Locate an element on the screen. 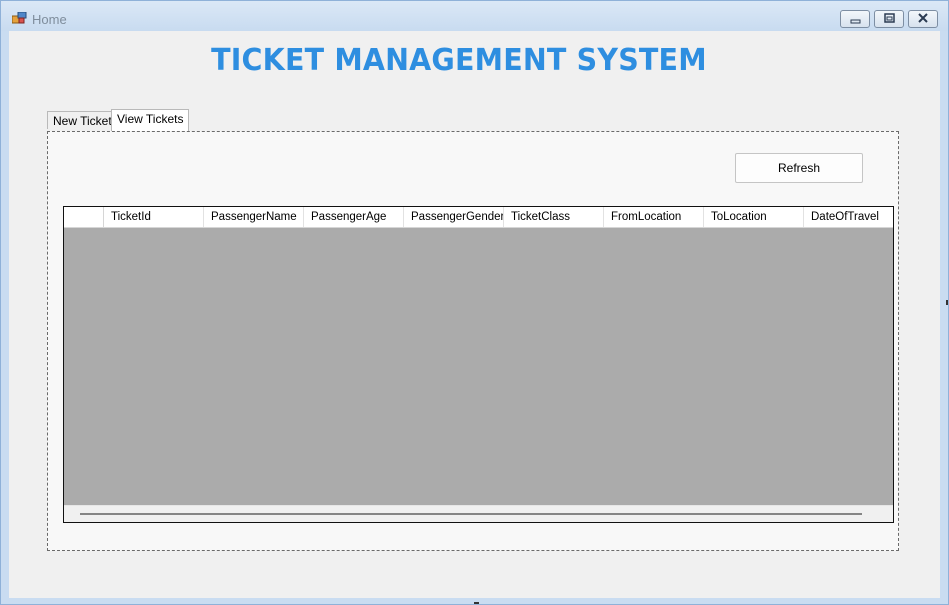  column-header-fromlocation: FromLocation is located at coordinates (654, 217).